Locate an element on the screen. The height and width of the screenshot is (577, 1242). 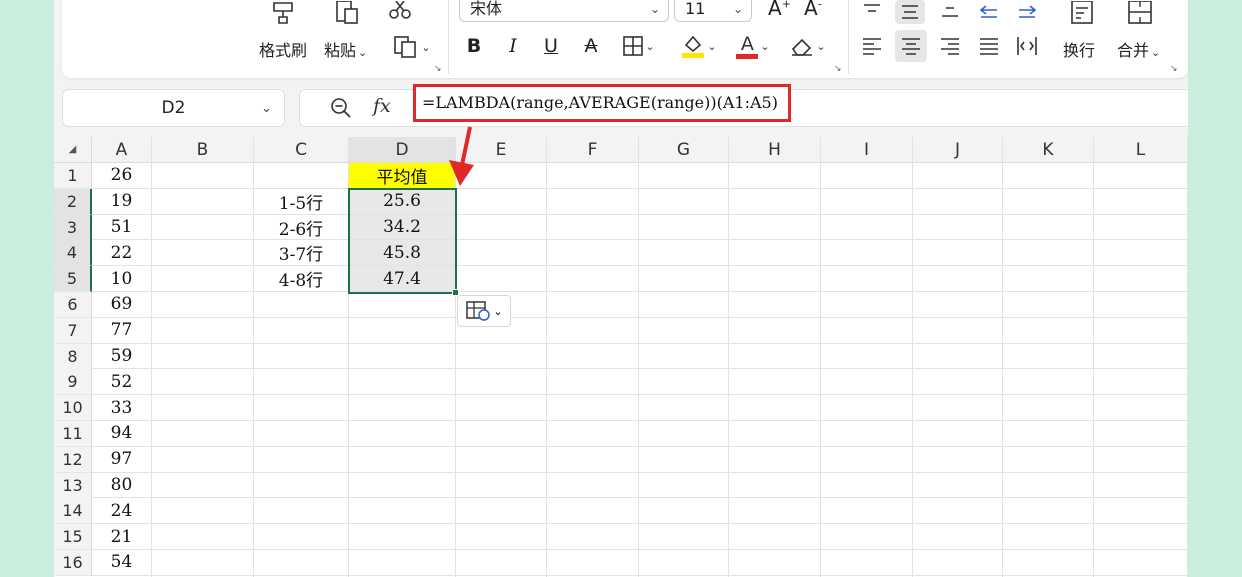
cell-a5: 10 is located at coordinates (121, 278).